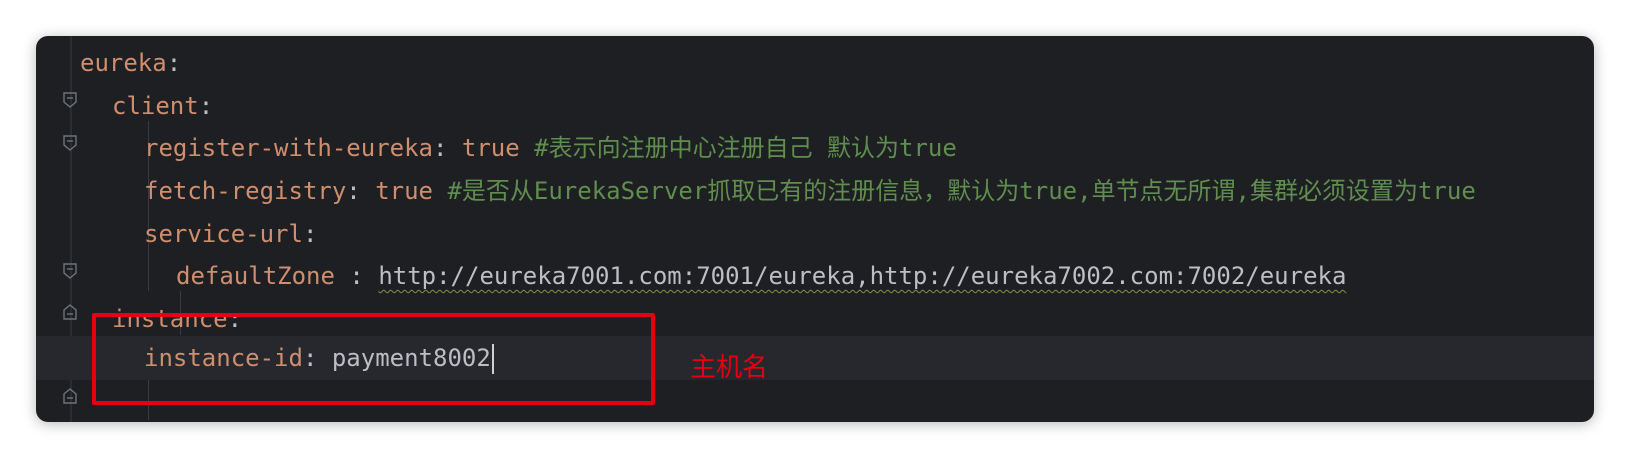  I want to click on yaml-key: client, so click(155, 106).